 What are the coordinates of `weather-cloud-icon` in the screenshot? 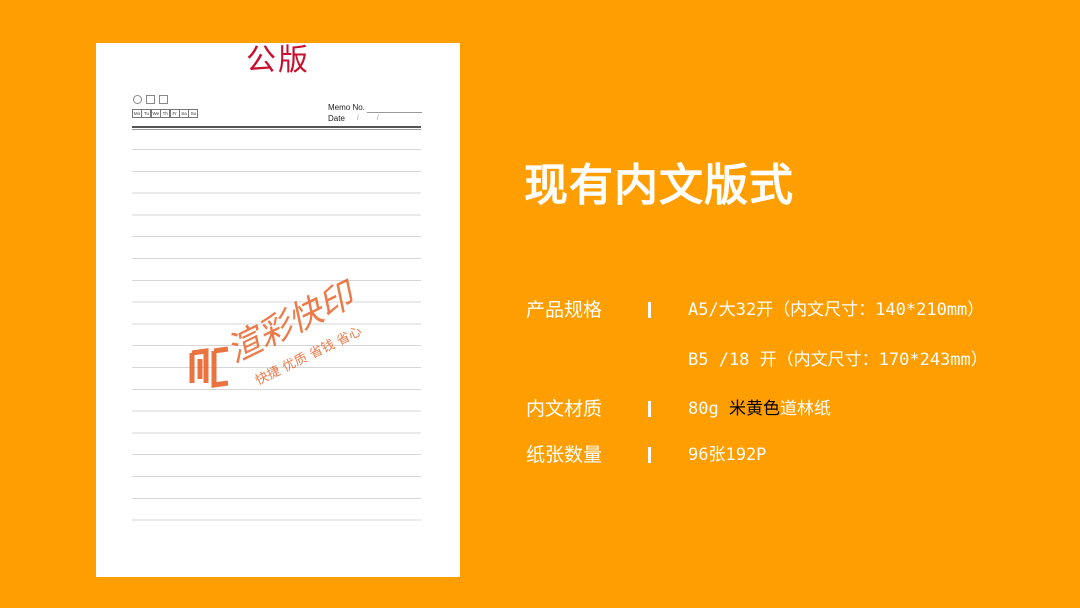 It's located at (150, 99).